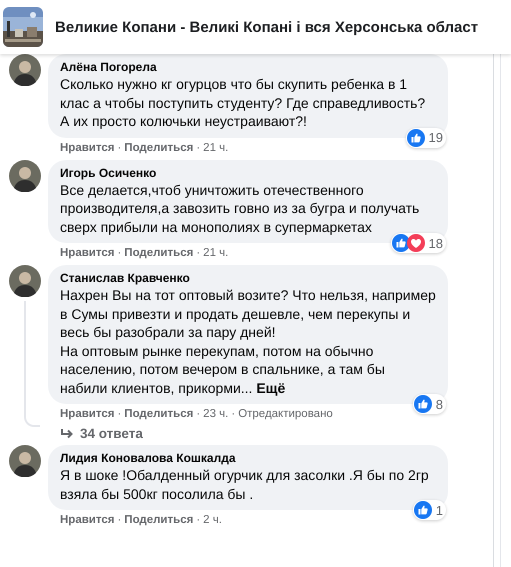  Describe the element at coordinates (418, 243) in the screenshot. I see `reaction-badge: 18` at that location.